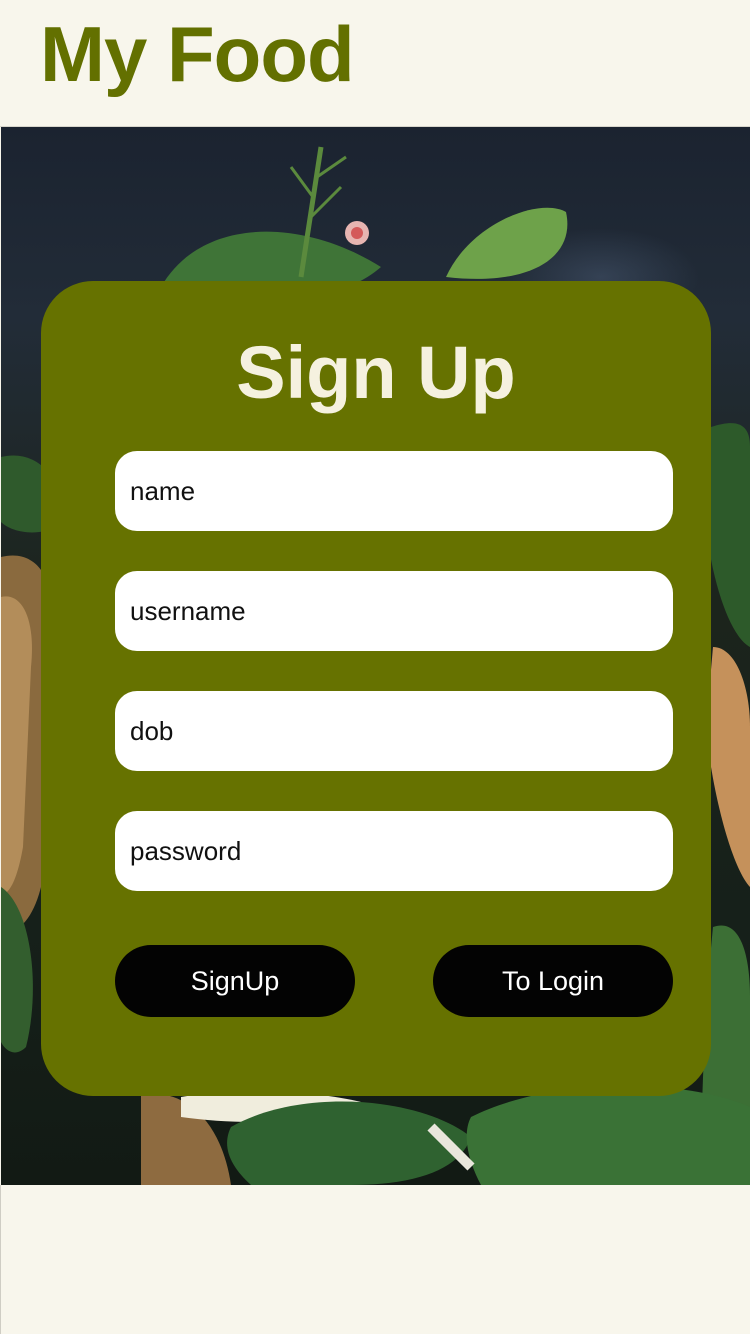  What do you see at coordinates (553, 981) in the screenshot?
I see `to-login-button: To Login` at bounding box center [553, 981].